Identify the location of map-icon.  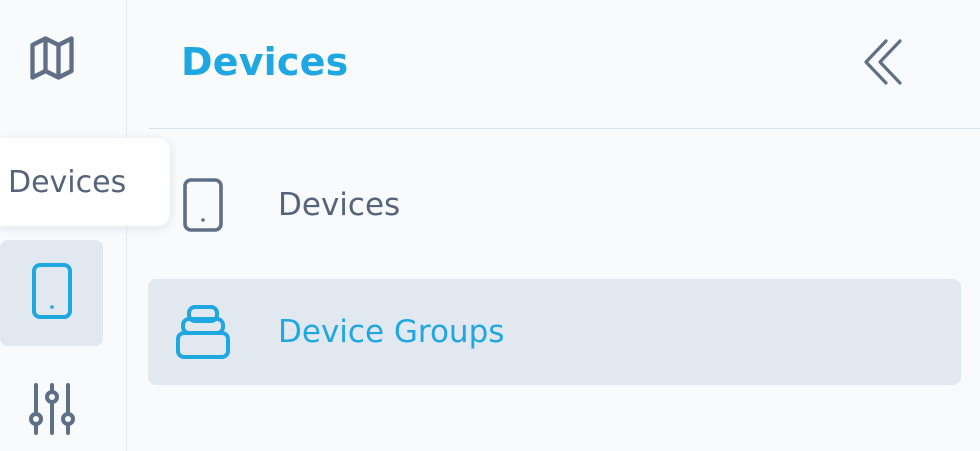
(52, 60).